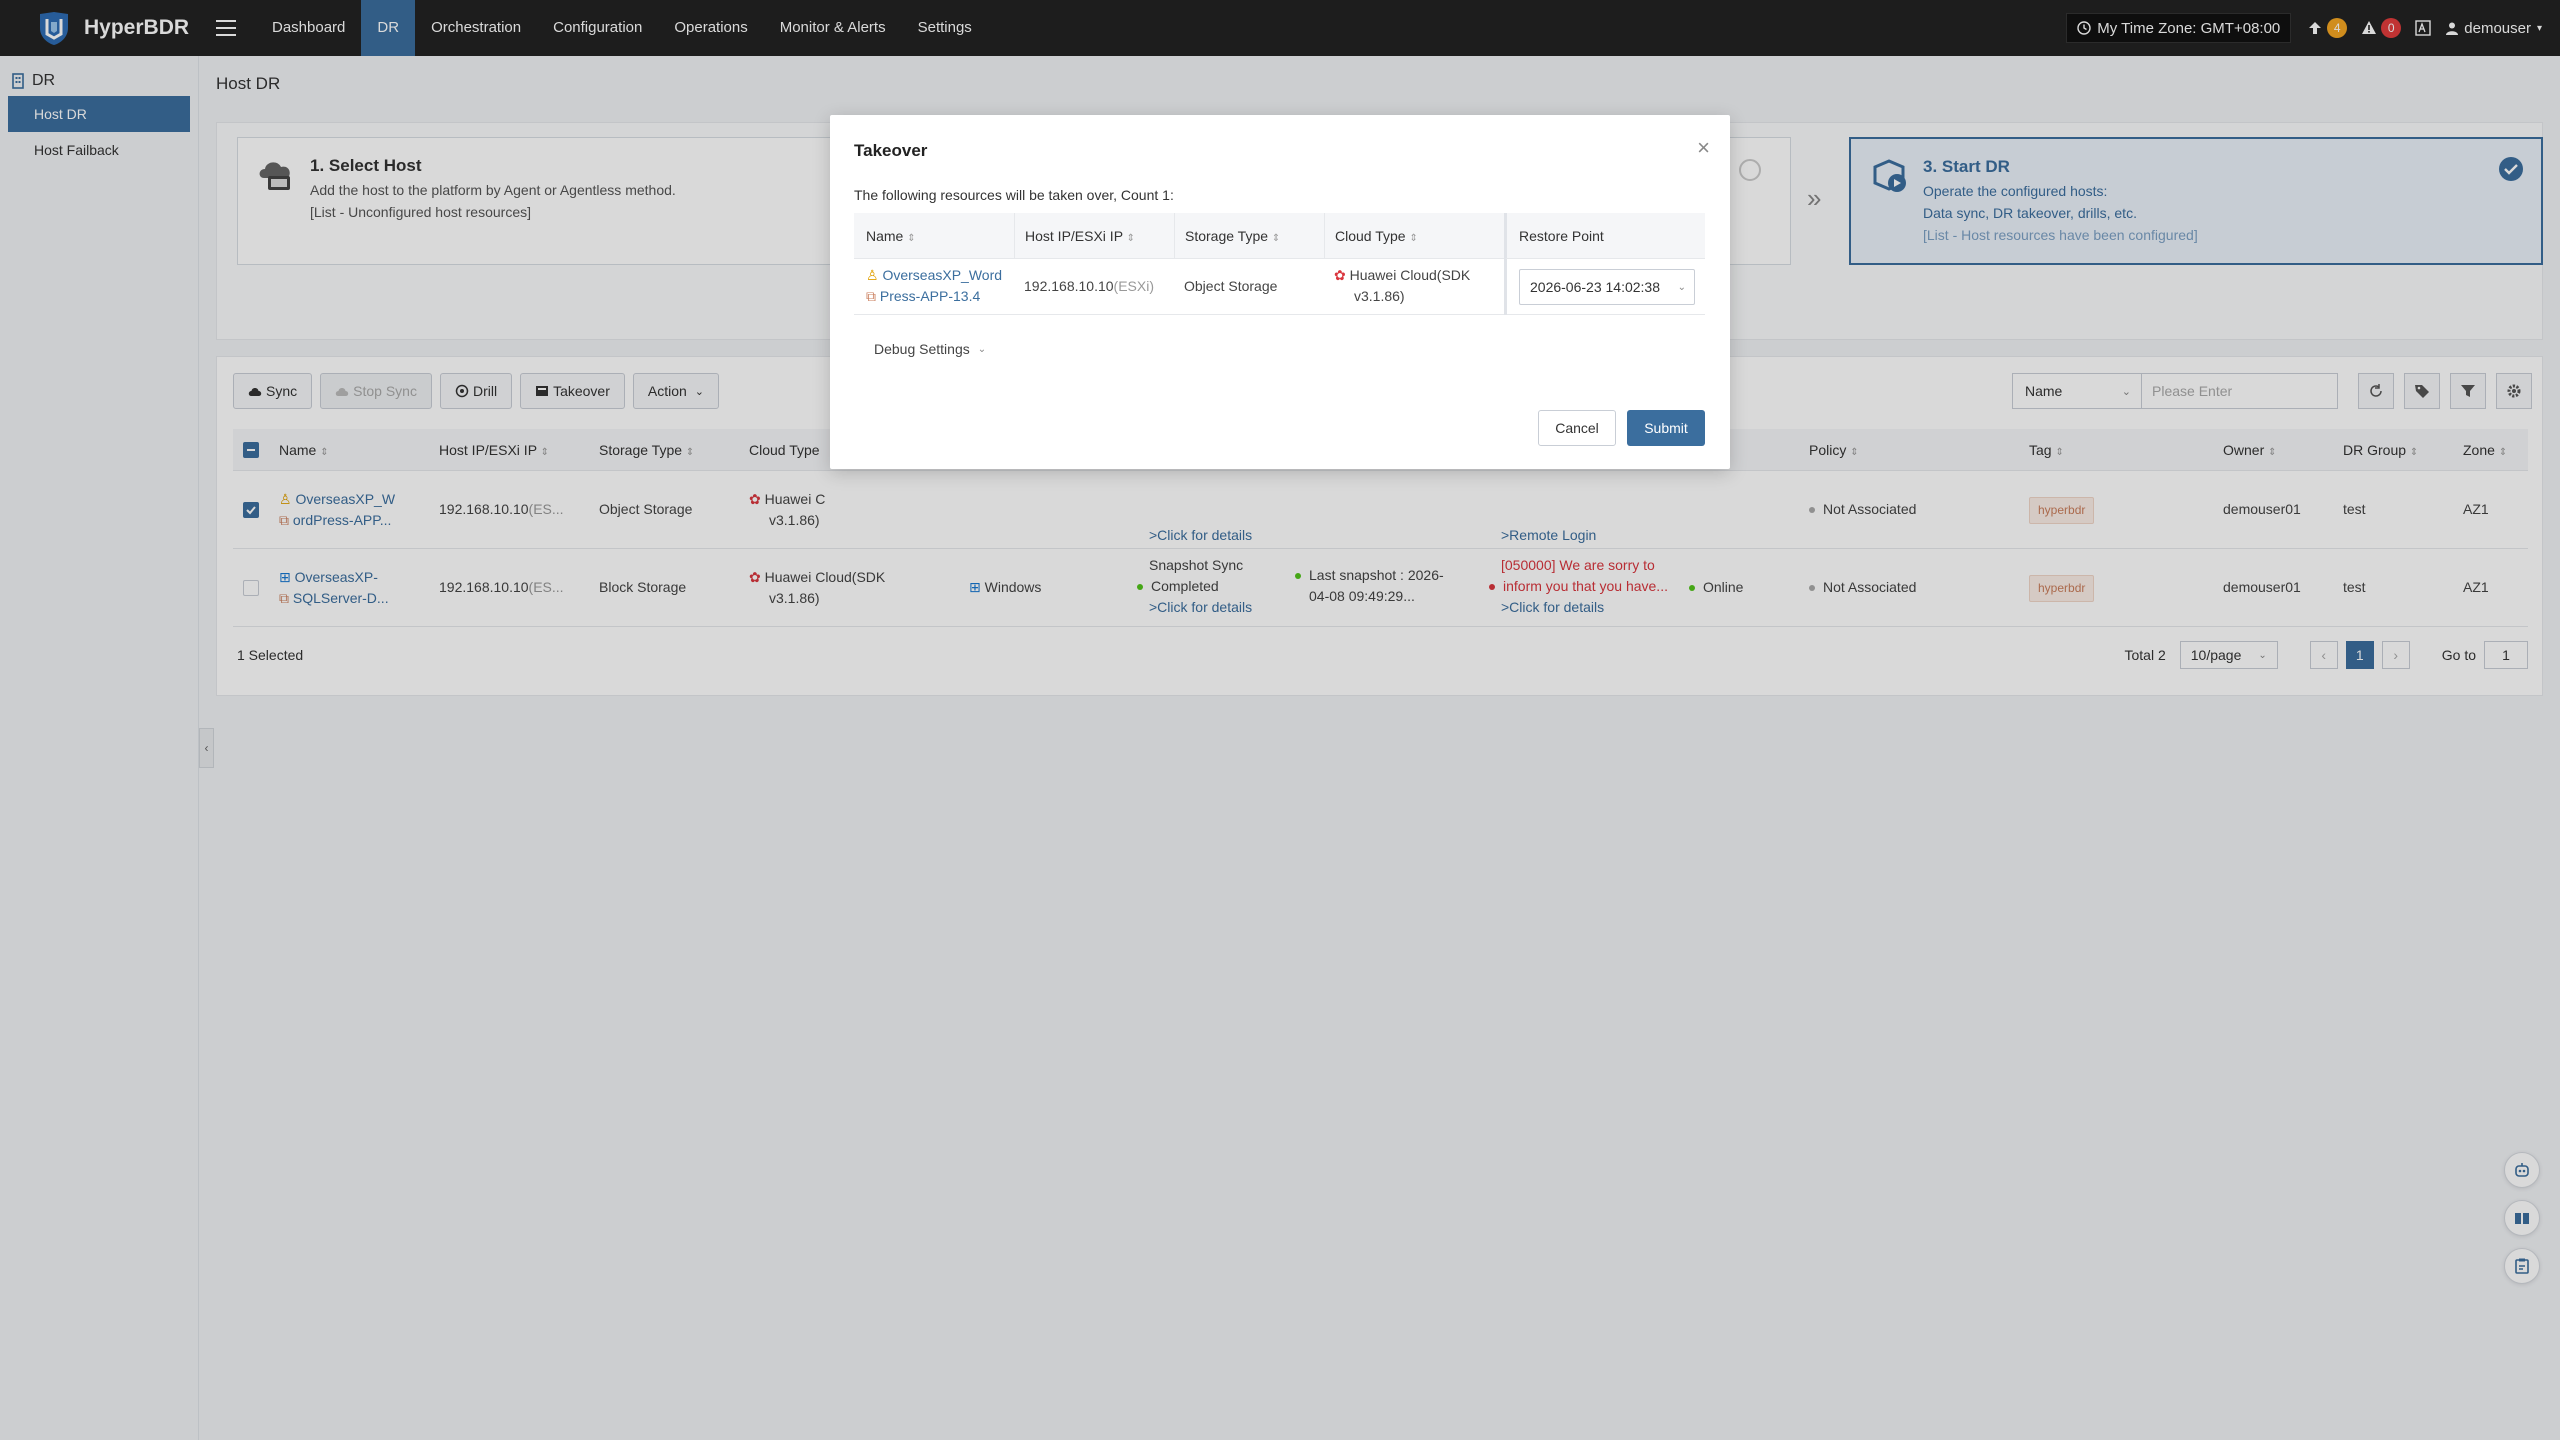  I want to click on col-ip: Host IP/ESXi IP ⇕, so click(1094, 236).